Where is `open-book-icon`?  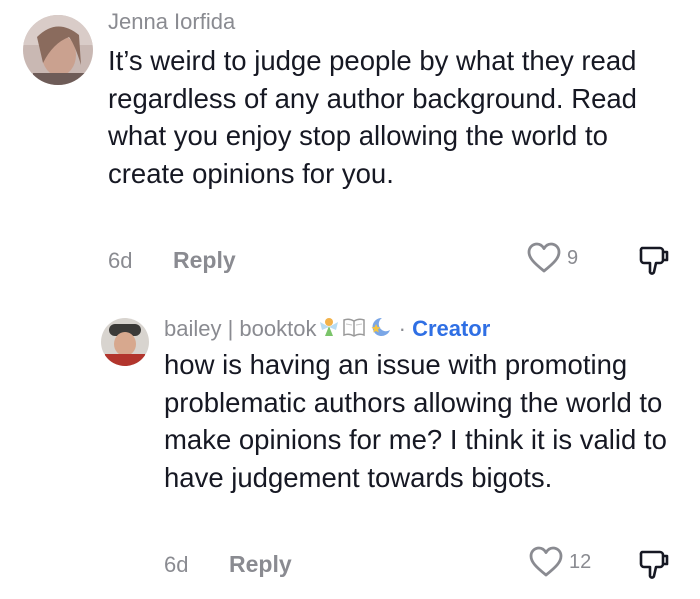
open-book-icon is located at coordinates (354, 330).